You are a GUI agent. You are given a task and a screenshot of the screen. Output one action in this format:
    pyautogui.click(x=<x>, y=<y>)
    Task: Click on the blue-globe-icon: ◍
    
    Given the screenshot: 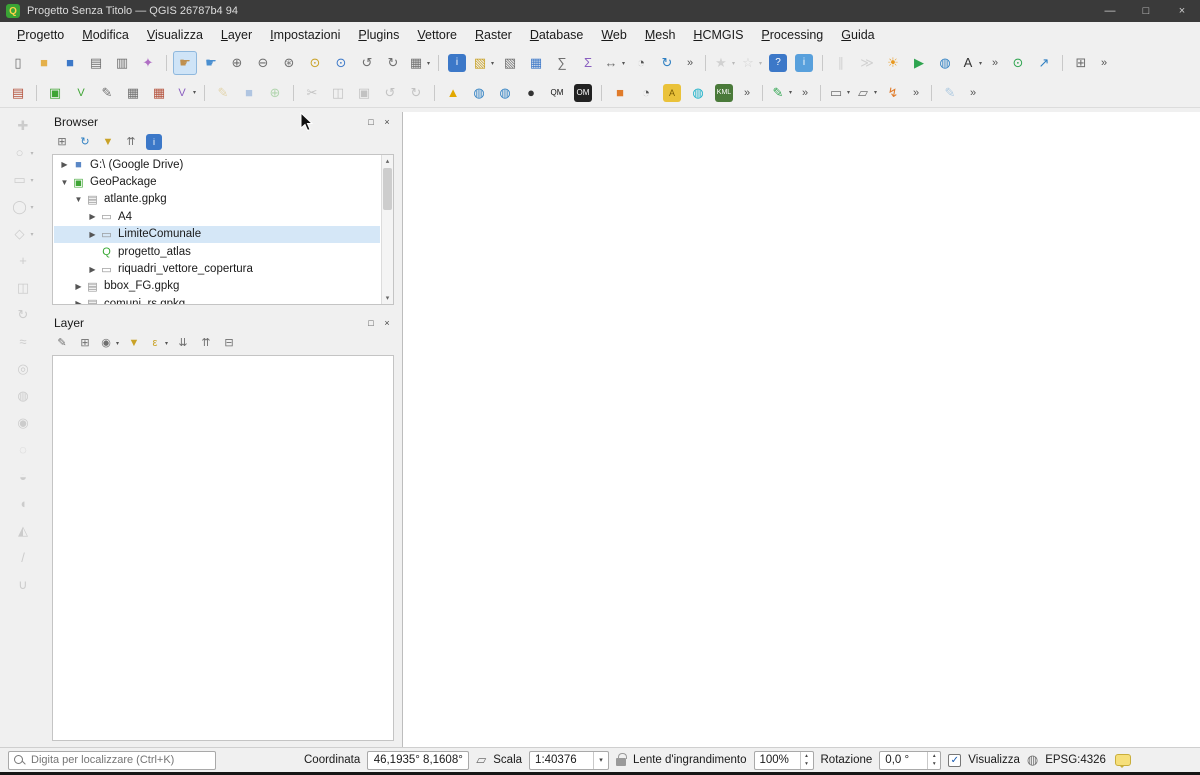 What is the action you would take?
    pyautogui.click(x=505, y=93)
    